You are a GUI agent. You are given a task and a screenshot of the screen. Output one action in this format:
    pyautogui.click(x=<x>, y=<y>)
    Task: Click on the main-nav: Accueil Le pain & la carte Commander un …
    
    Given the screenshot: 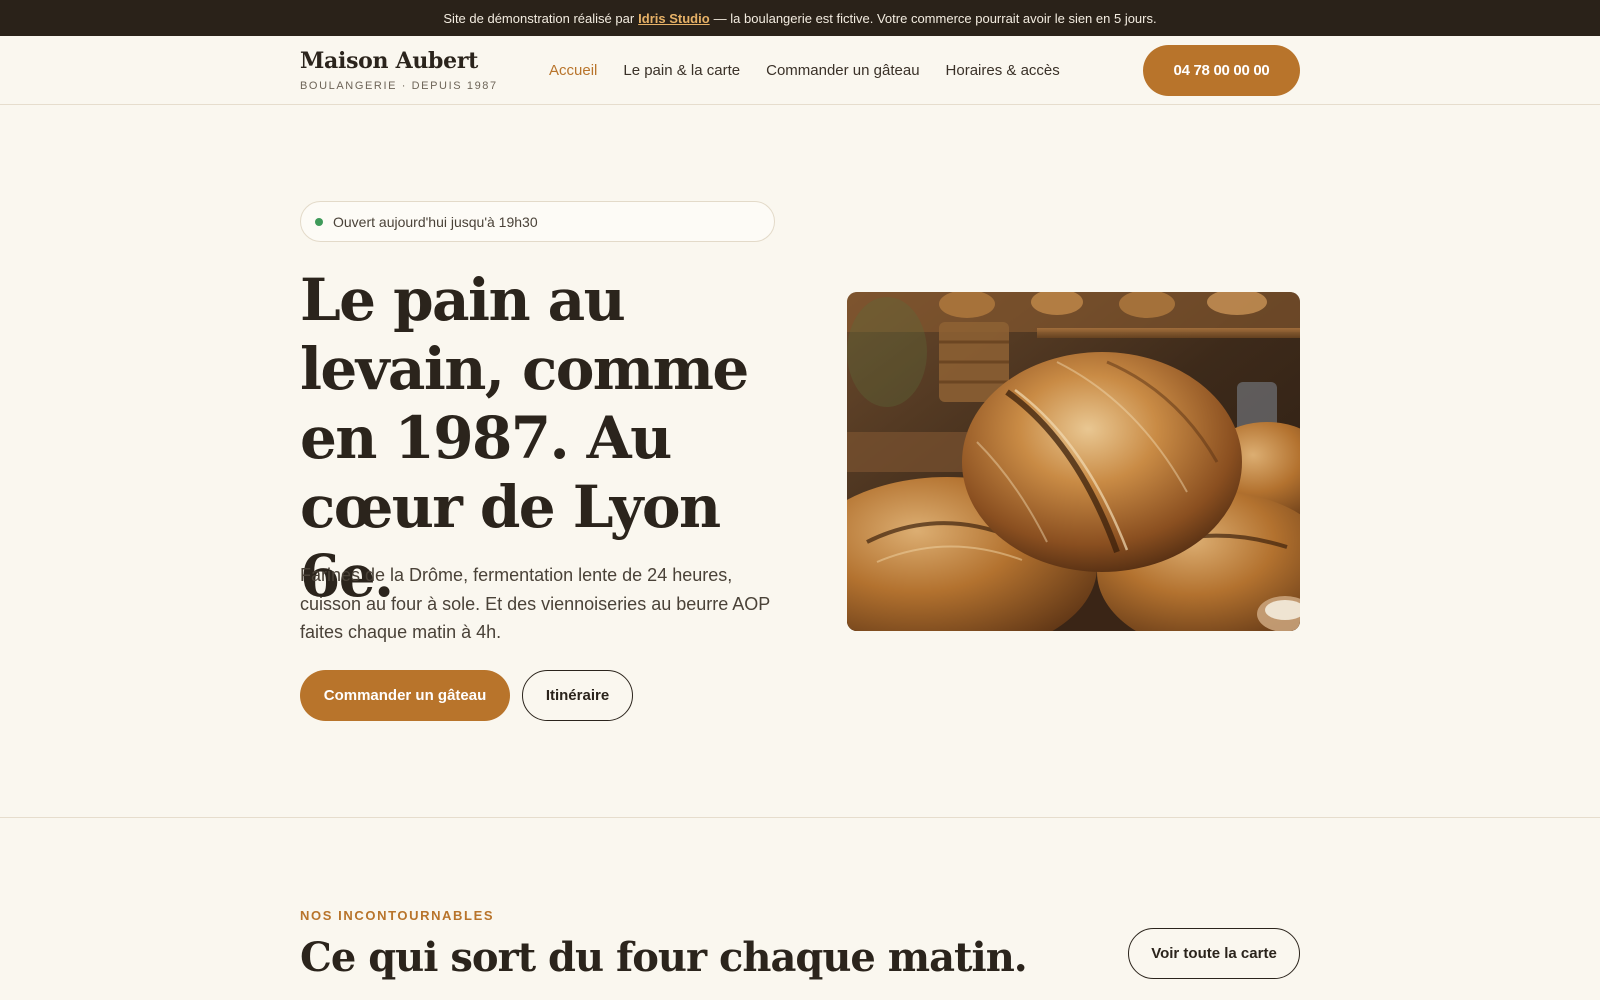 What is the action you would take?
    pyautogui.click(x=804, y=70)
    